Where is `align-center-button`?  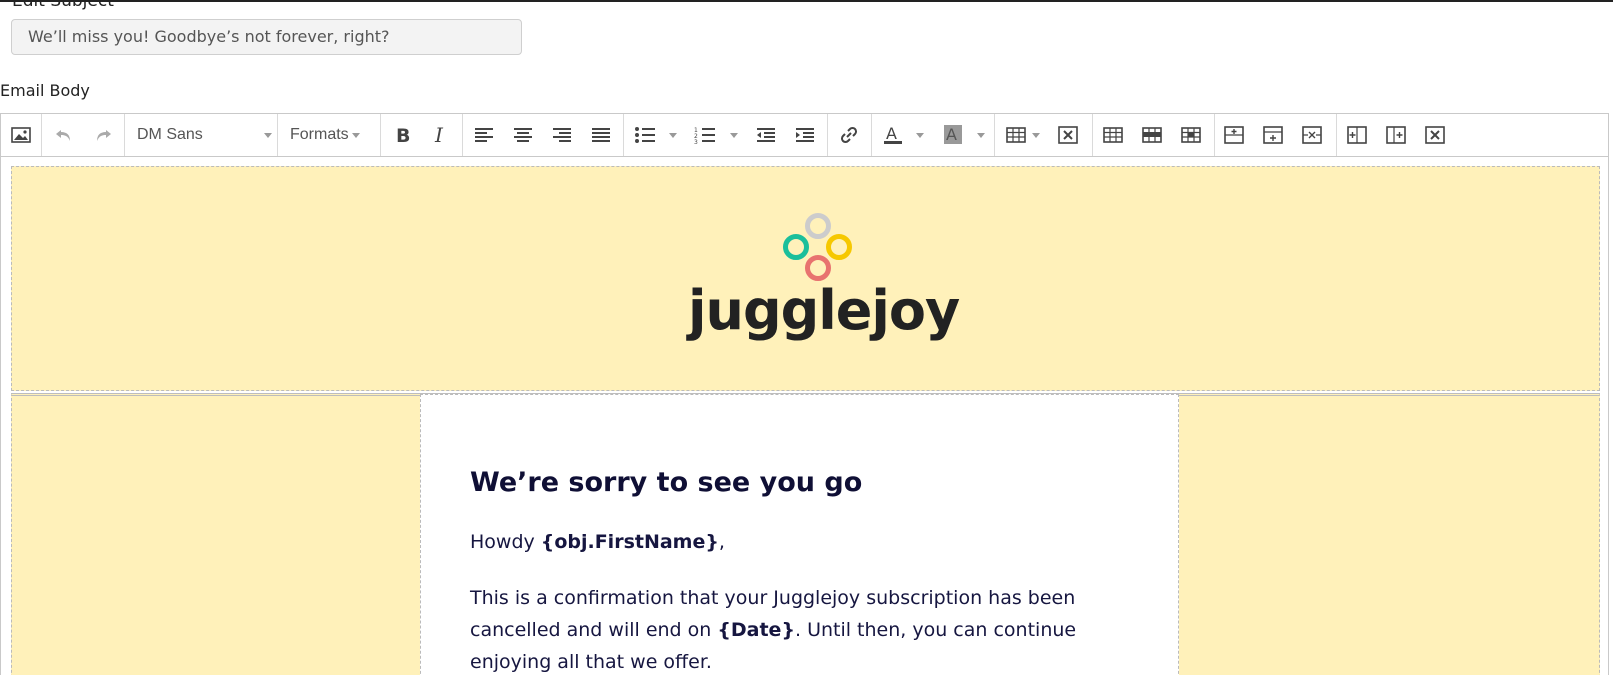
align-center-button is located at coordinates (523, 135).